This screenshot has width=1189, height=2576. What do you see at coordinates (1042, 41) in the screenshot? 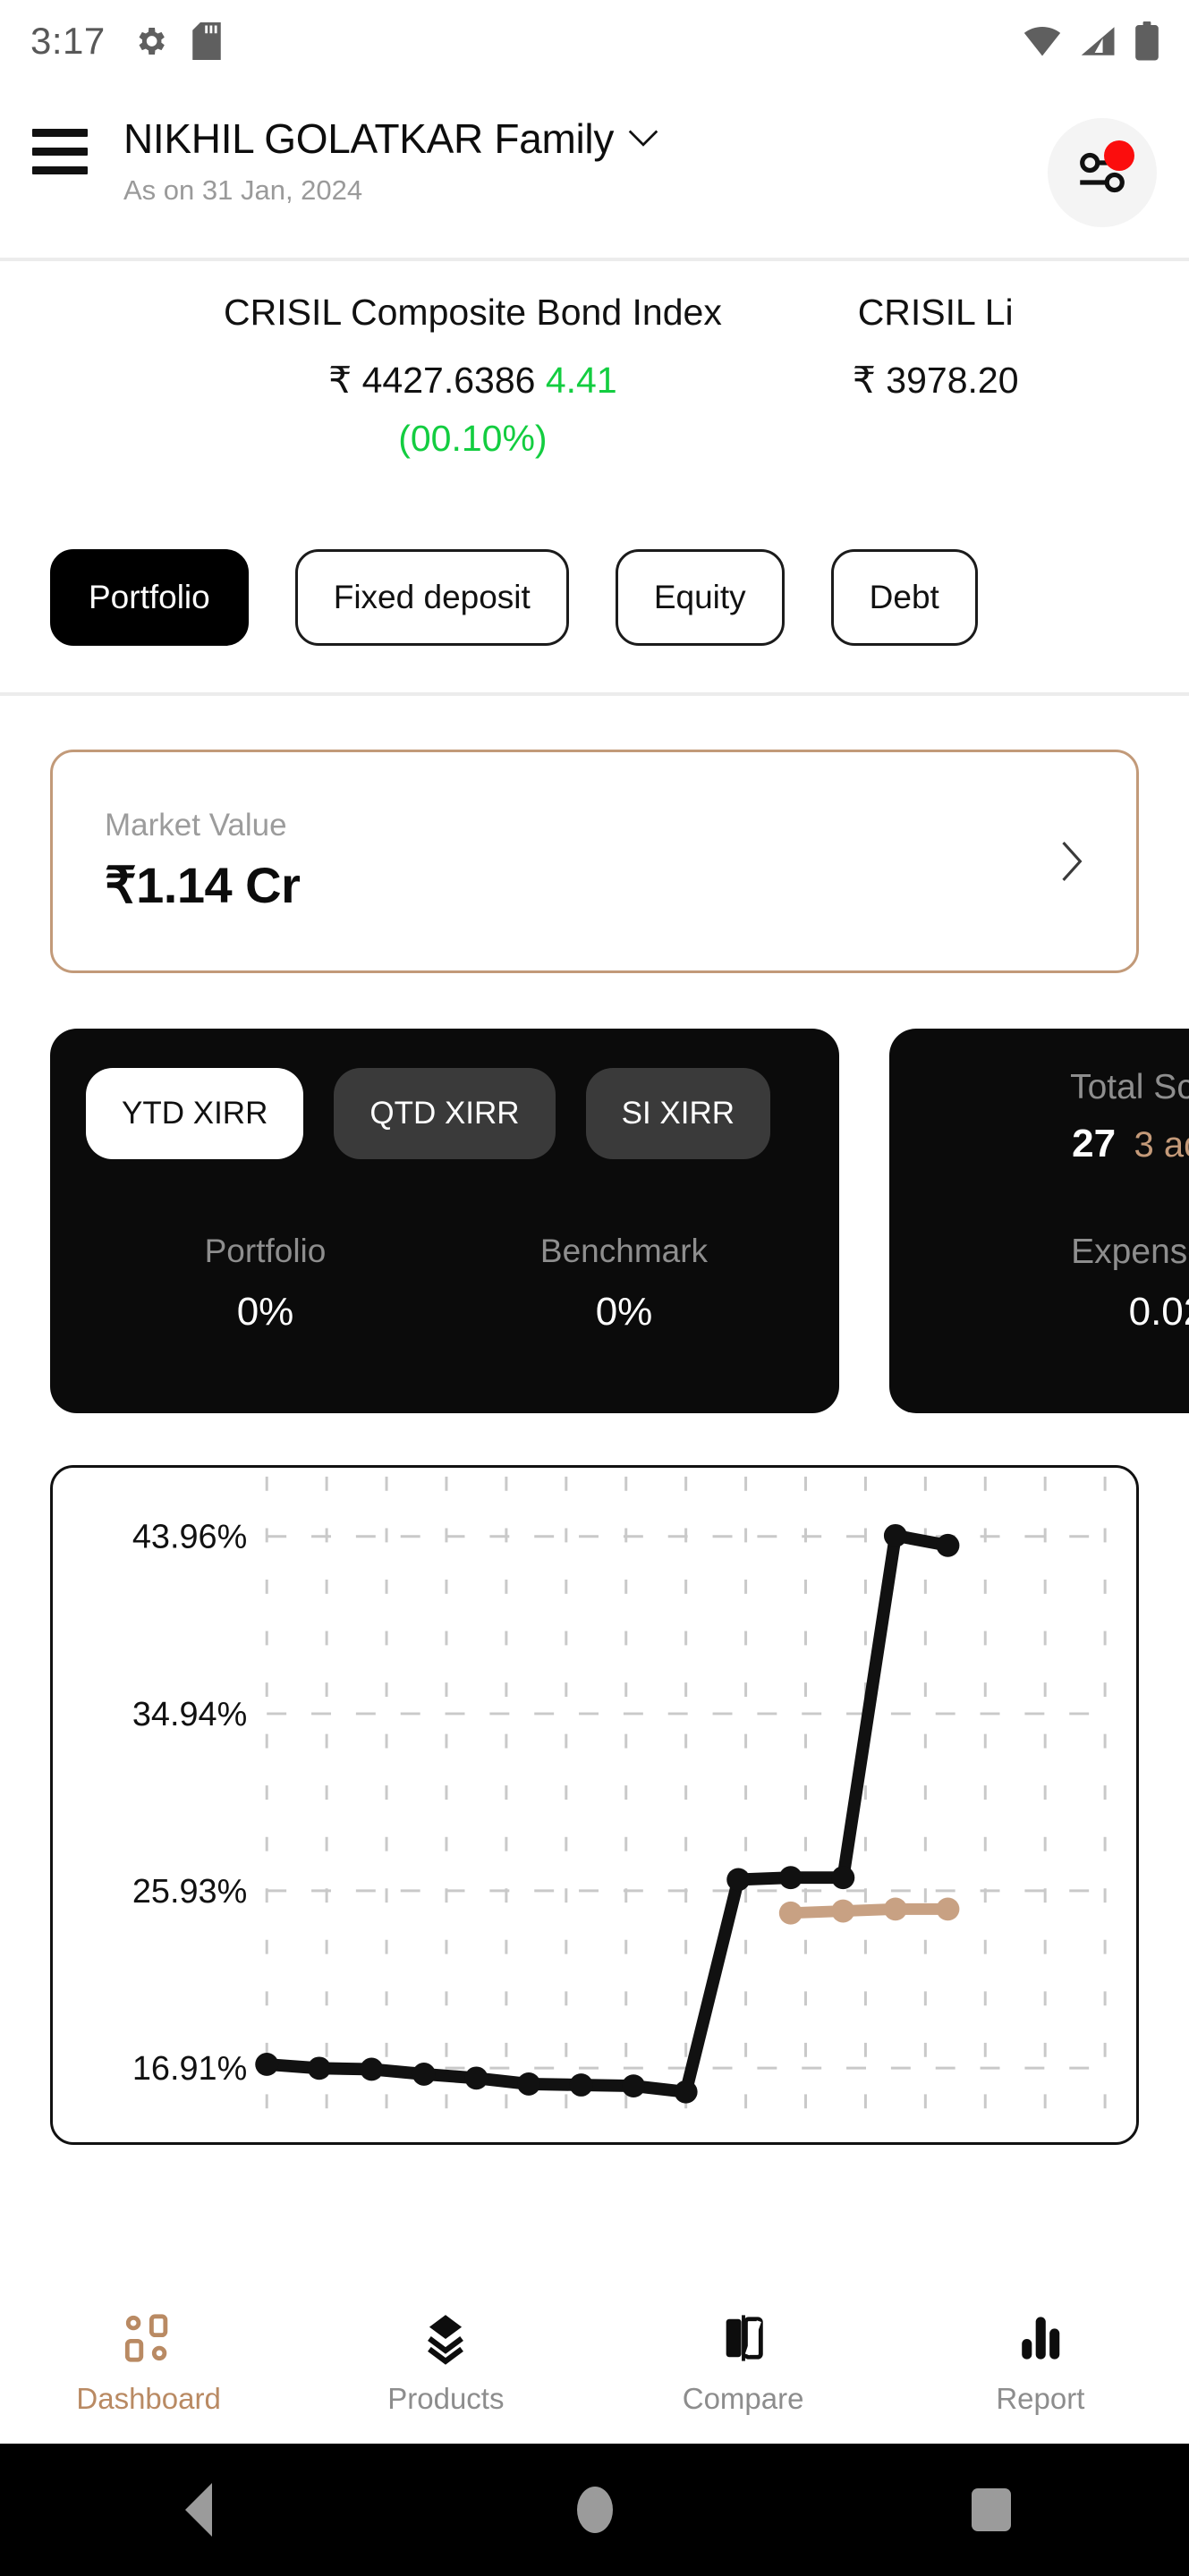
I see `wifi-icon` at bounding box center [1042, 41].